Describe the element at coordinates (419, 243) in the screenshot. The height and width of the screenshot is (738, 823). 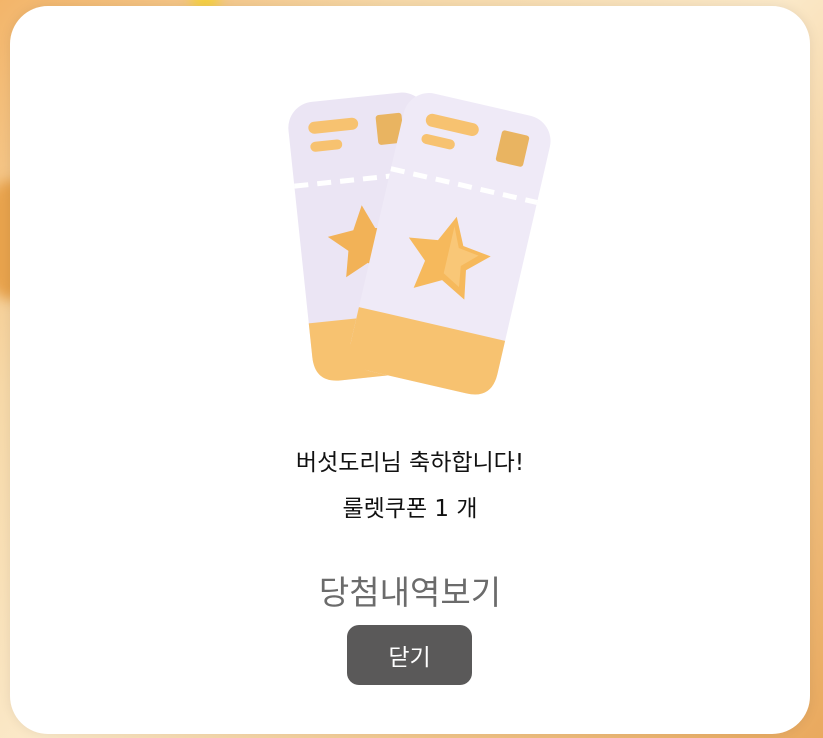
I see `coupon-tickets-icon` at that location.